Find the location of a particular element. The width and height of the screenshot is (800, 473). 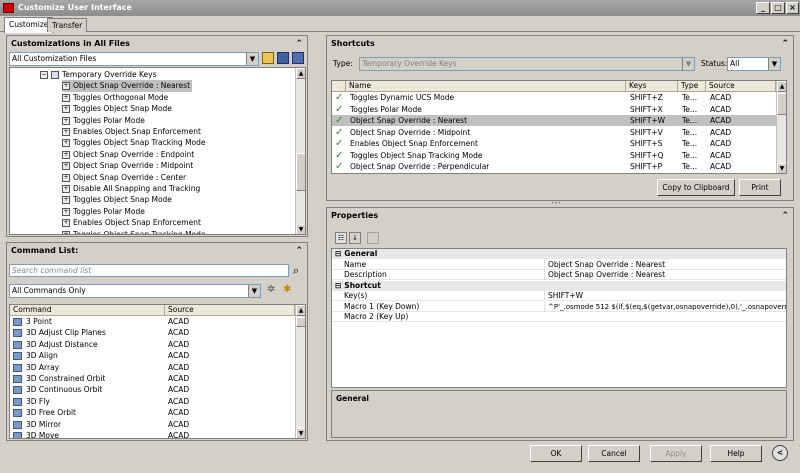

property-pages-icon is located at coordinates (373, 238).